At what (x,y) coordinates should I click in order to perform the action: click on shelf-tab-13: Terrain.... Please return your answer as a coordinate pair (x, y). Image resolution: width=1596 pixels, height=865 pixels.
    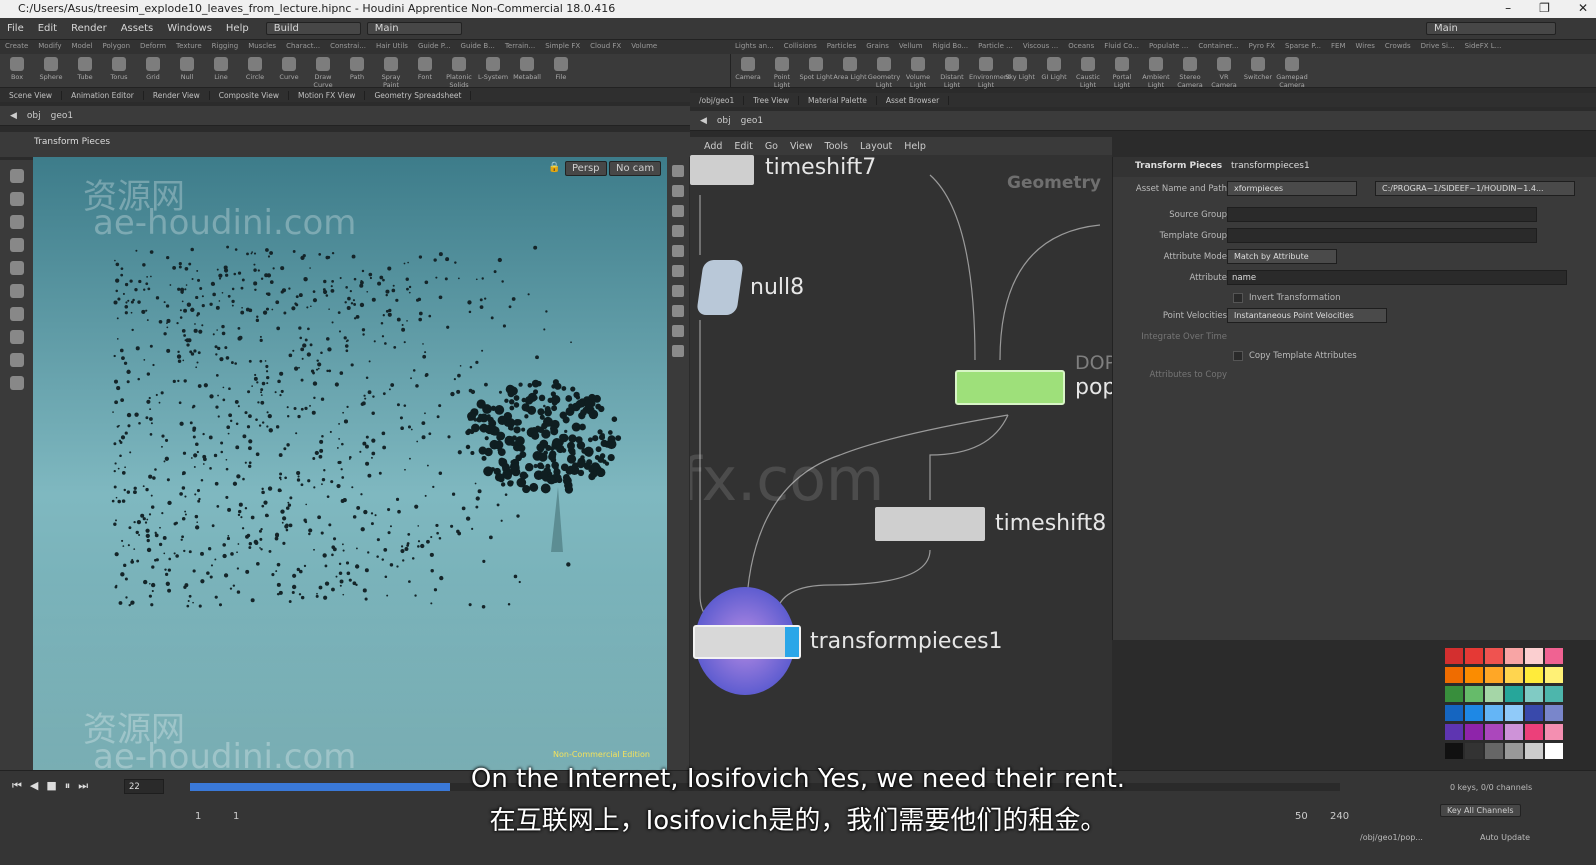
    Looking at the image, I should click on (520, 47).